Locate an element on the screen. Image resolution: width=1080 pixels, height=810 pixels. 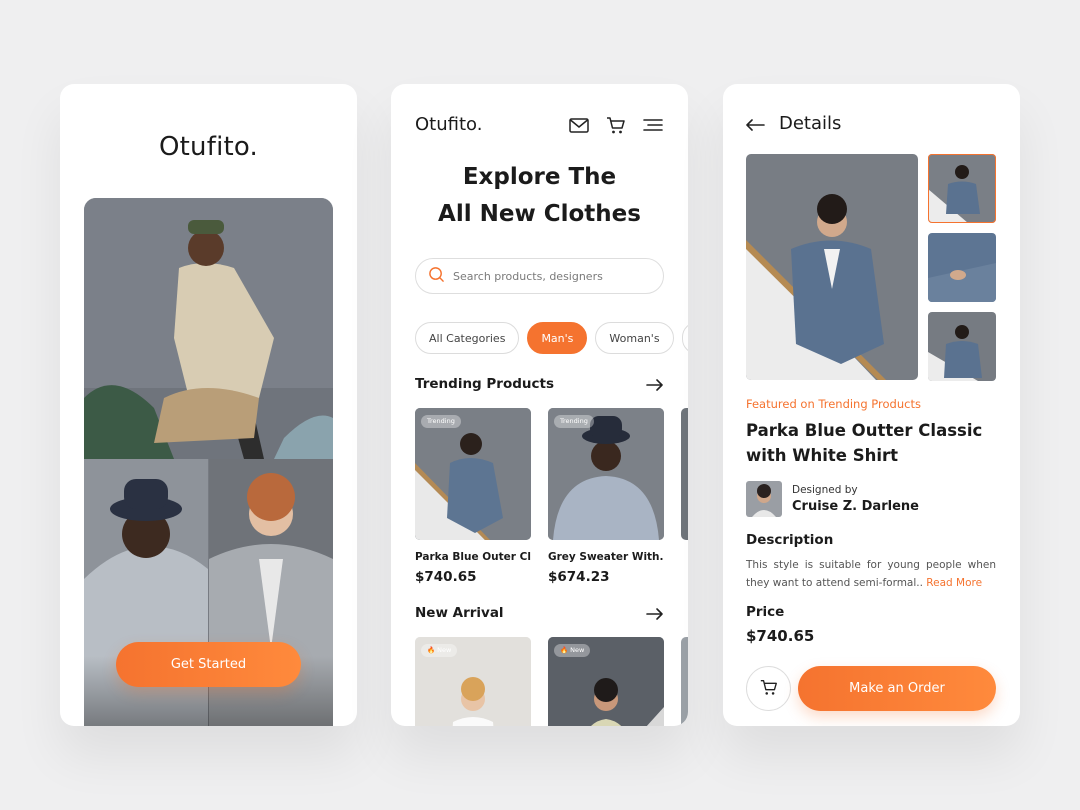
page-title: Details is located at coordinates (810, 123).